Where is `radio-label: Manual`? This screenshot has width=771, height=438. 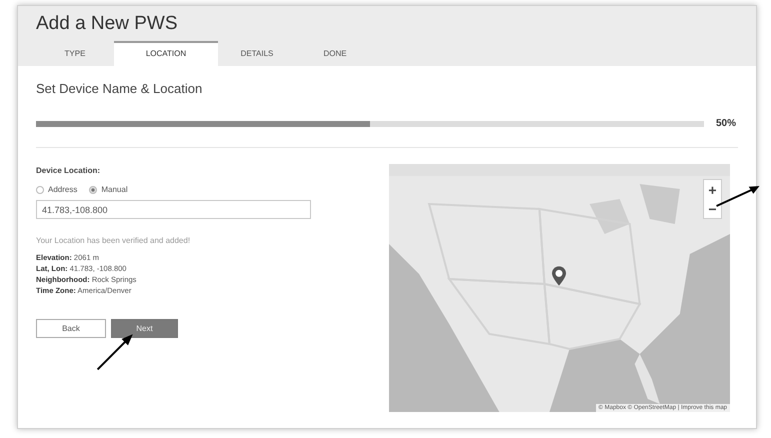 radio-label: Manual is located at coordinates (114, 189).